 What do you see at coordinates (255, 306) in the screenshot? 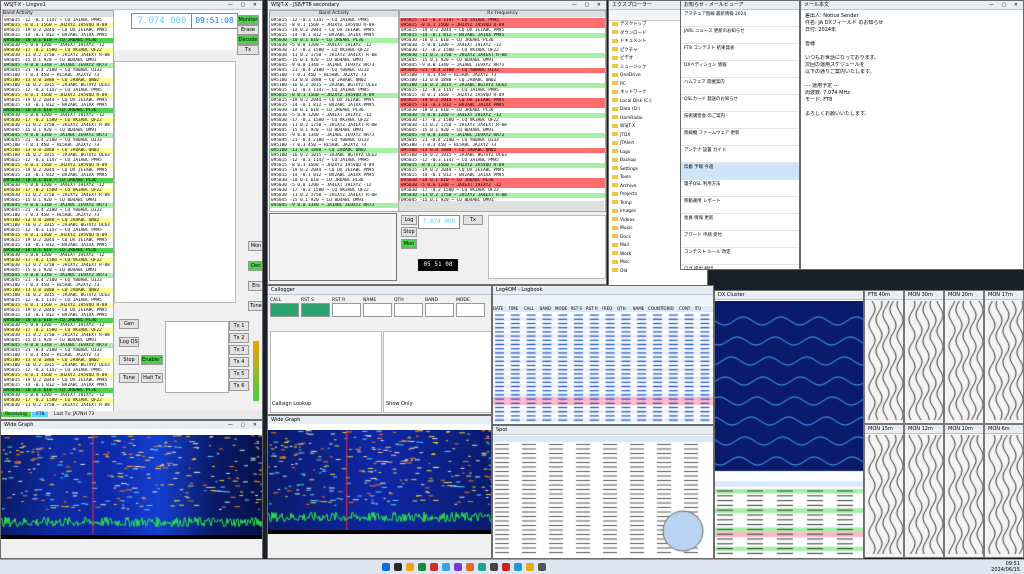
I see `side-button-3: Tune` at bounding box center [255, 306].